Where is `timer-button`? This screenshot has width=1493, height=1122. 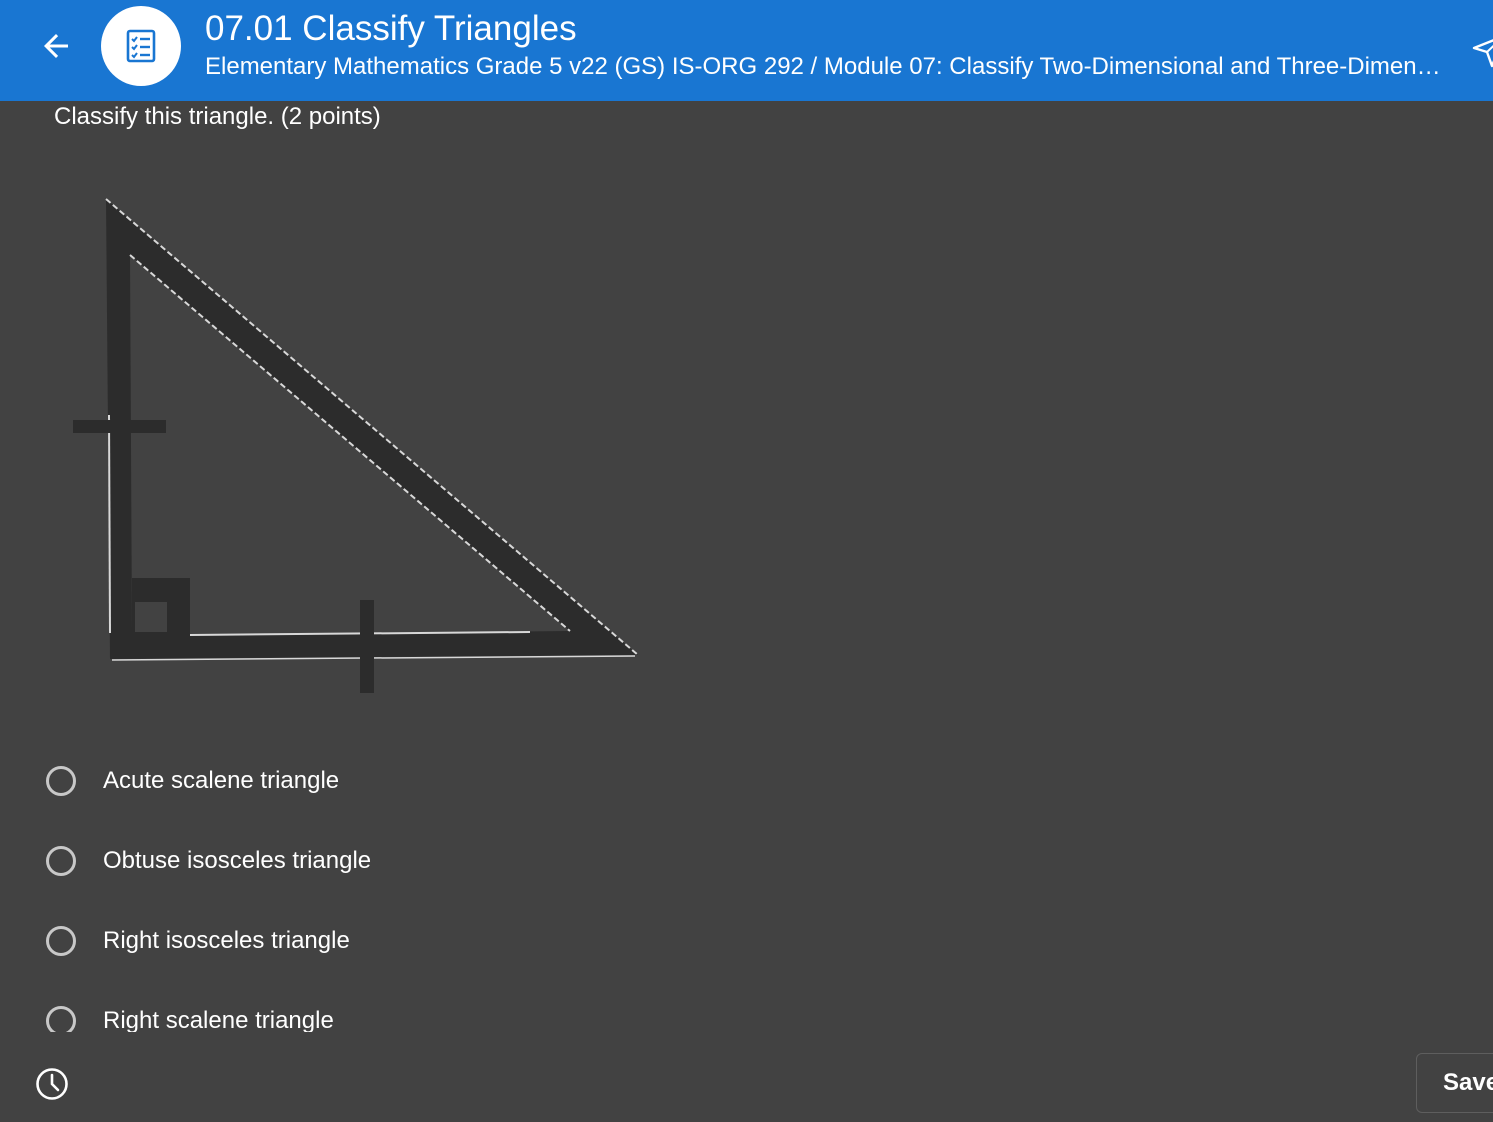 timer-button is located at coordinates (52, 1084).